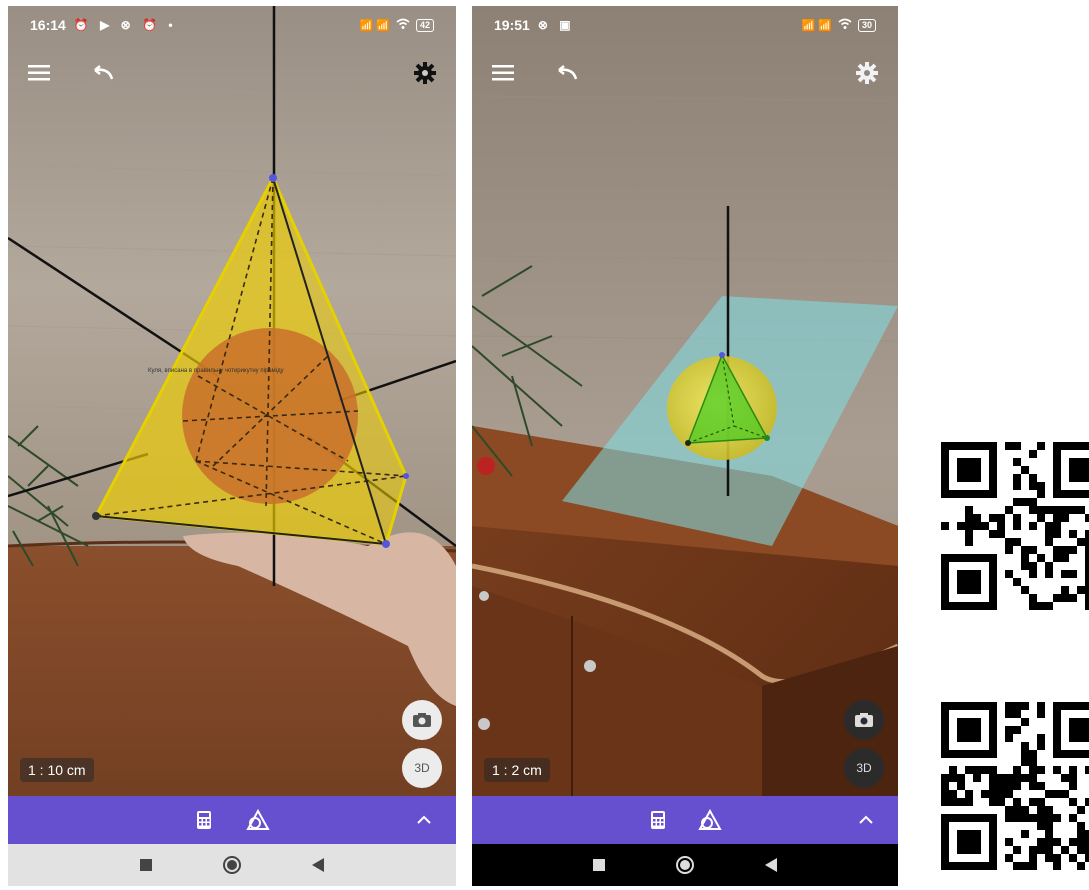 The image size is (1089, 890). Describe the element at coordinates (57, 770) in the screenshot. I see `scale-indicator: 1 : 10 cm` at that location.